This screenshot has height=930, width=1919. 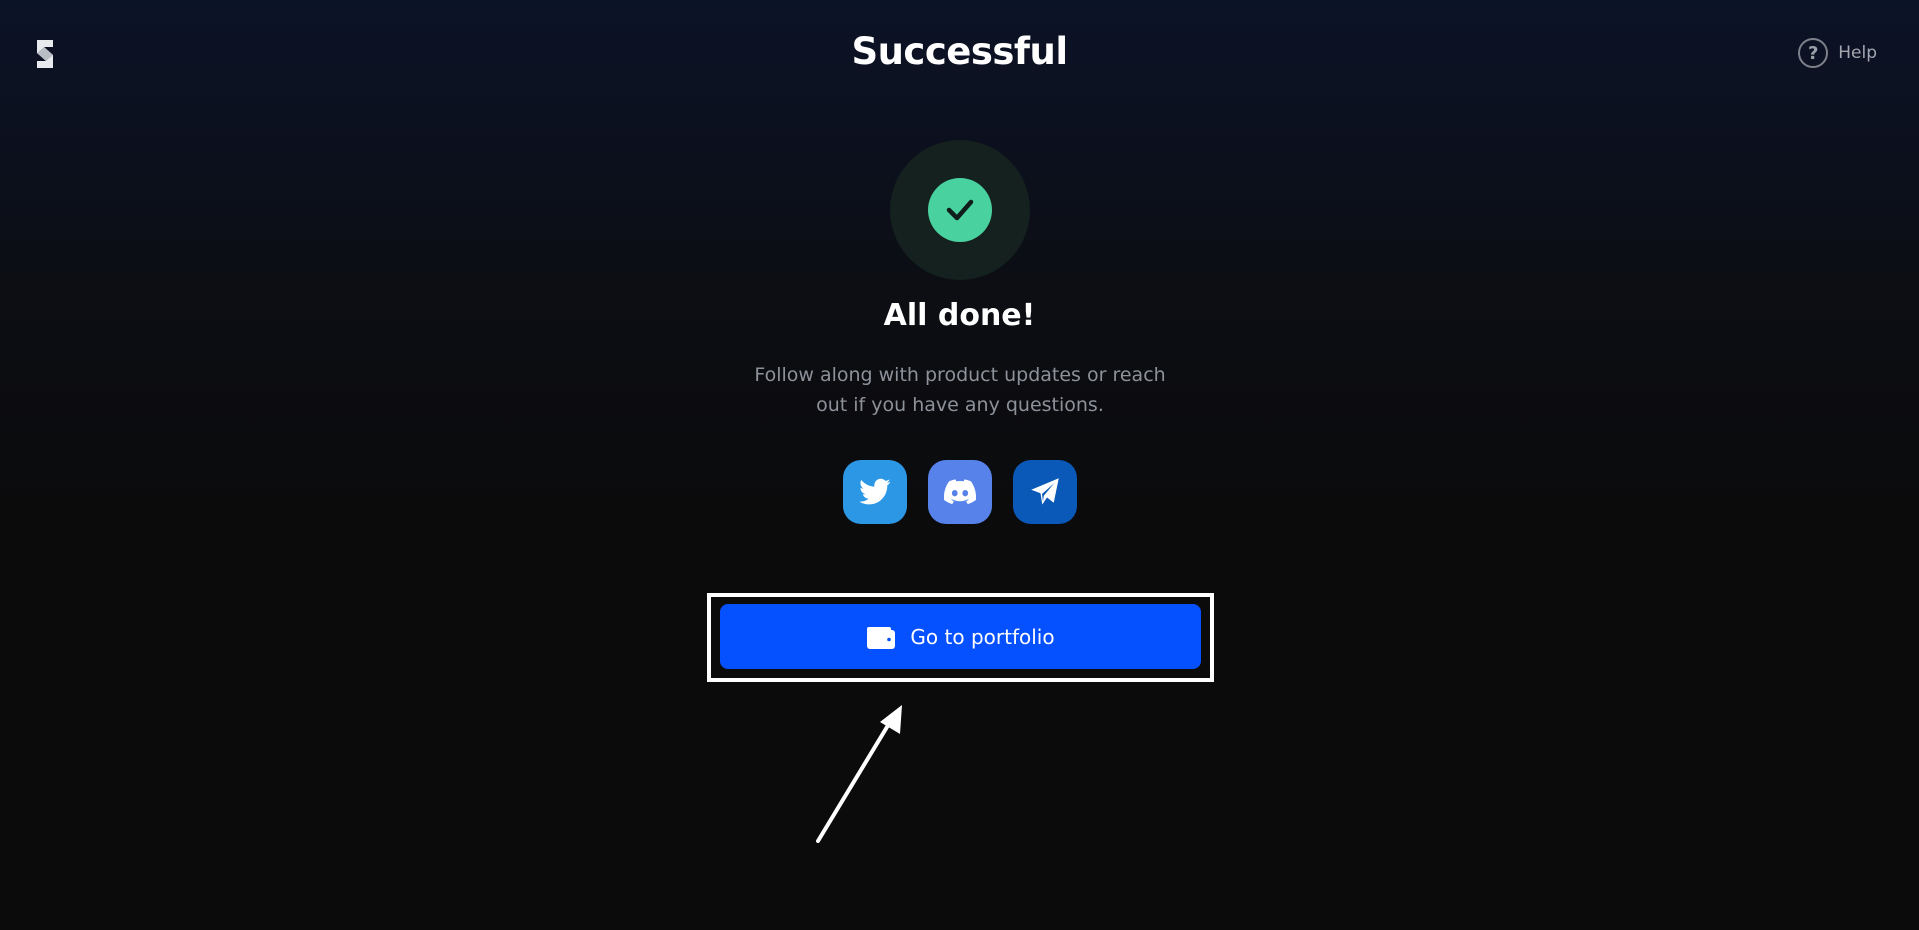 I want to click on success-badge, so click(x=960, y=210).